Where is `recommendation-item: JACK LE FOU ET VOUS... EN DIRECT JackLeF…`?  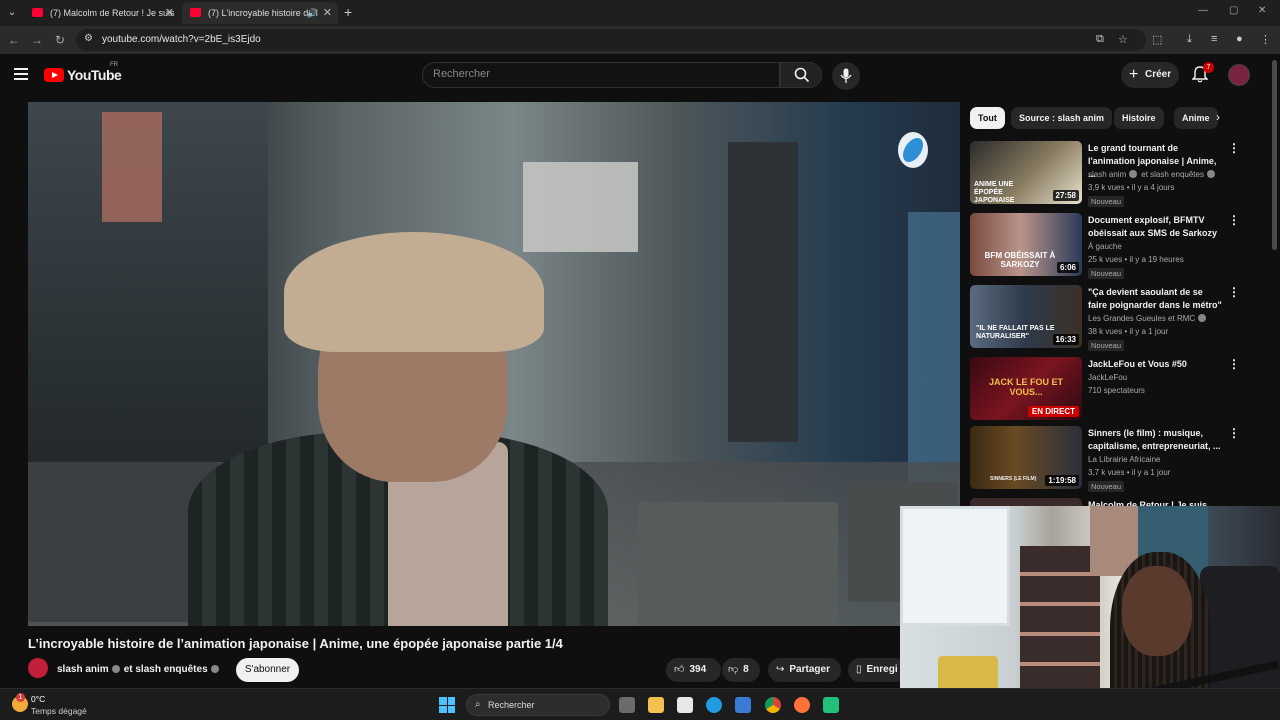
recommendation-item: JACK LE FOU ET VOUS... EN DIRECT JackLeF… is located at coordinates (1120, 390).